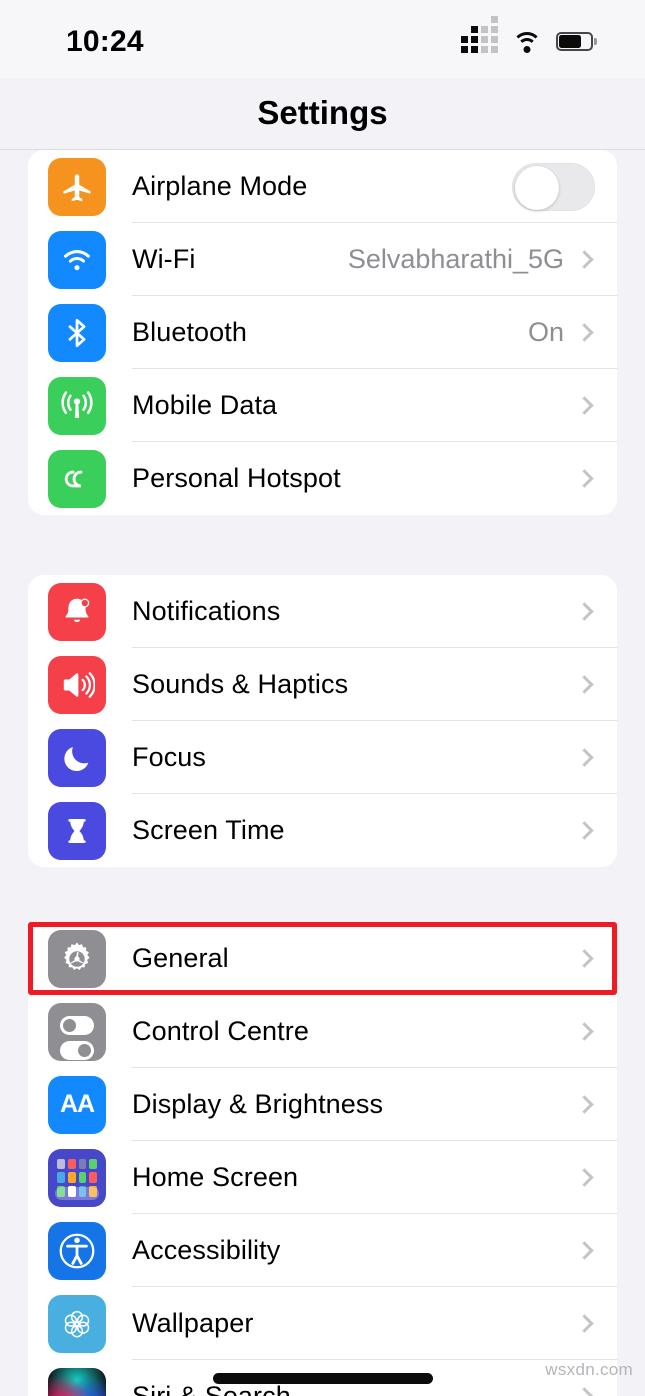  What do you see at coordinates (236, 478) in the screenshot?
I see `settings-row-label: Personal Hotspot` at bounding box center [236, 478].